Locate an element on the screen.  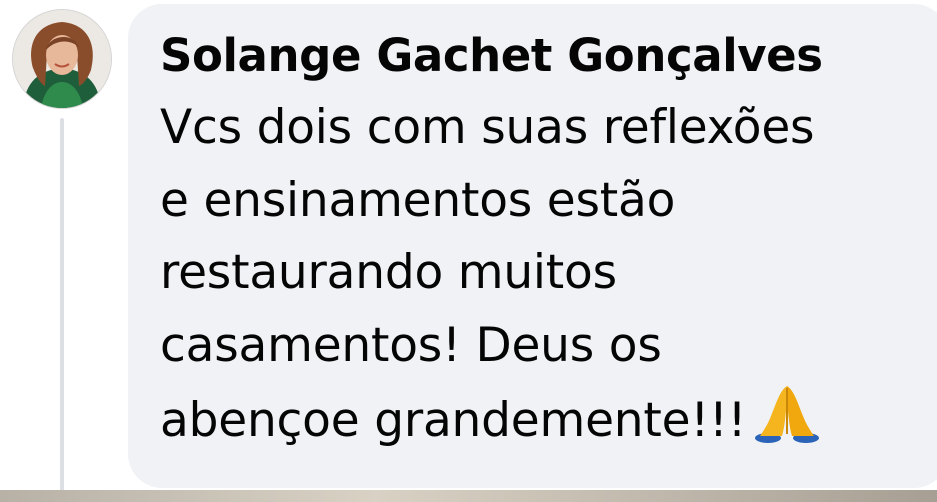
avatar-image is located at coordinates (62, 59).